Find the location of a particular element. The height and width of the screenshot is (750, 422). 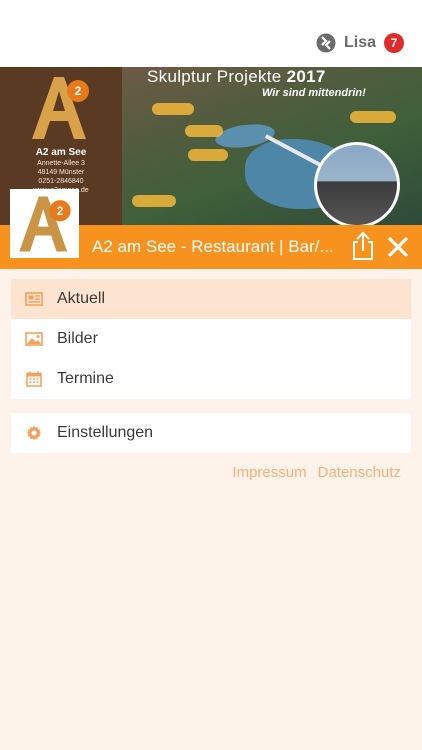

banner-subline: Wir sind mittendrin! is located at coordinates (314, 93).